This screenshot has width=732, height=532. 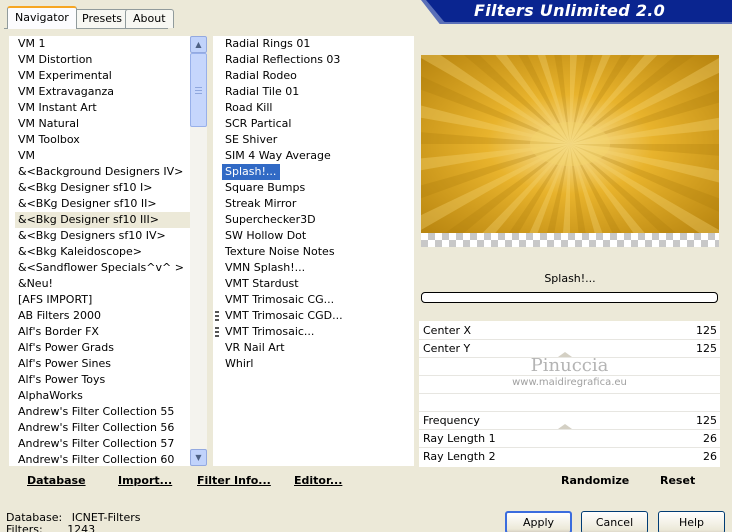 I want to click on param-ray-length-2: Ray Length 2 26, so click(x=569, y=456).